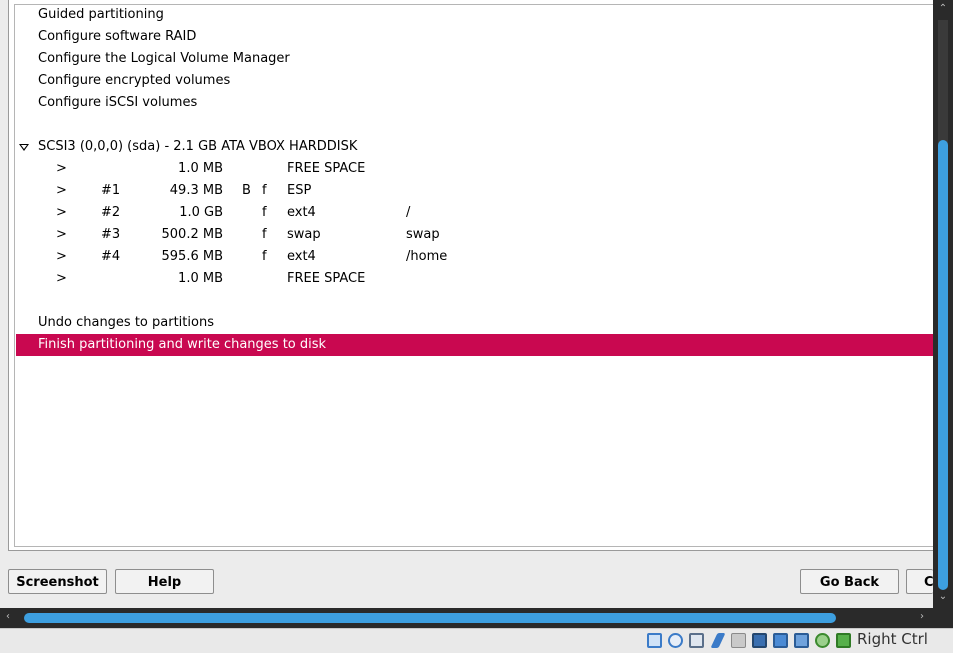 The height and width of the screenshot is (653, 953). What do you see at coordinates (843, 640) in the screenshot?
I see `mouse-integration-icon` at bounding box center [843, 640].